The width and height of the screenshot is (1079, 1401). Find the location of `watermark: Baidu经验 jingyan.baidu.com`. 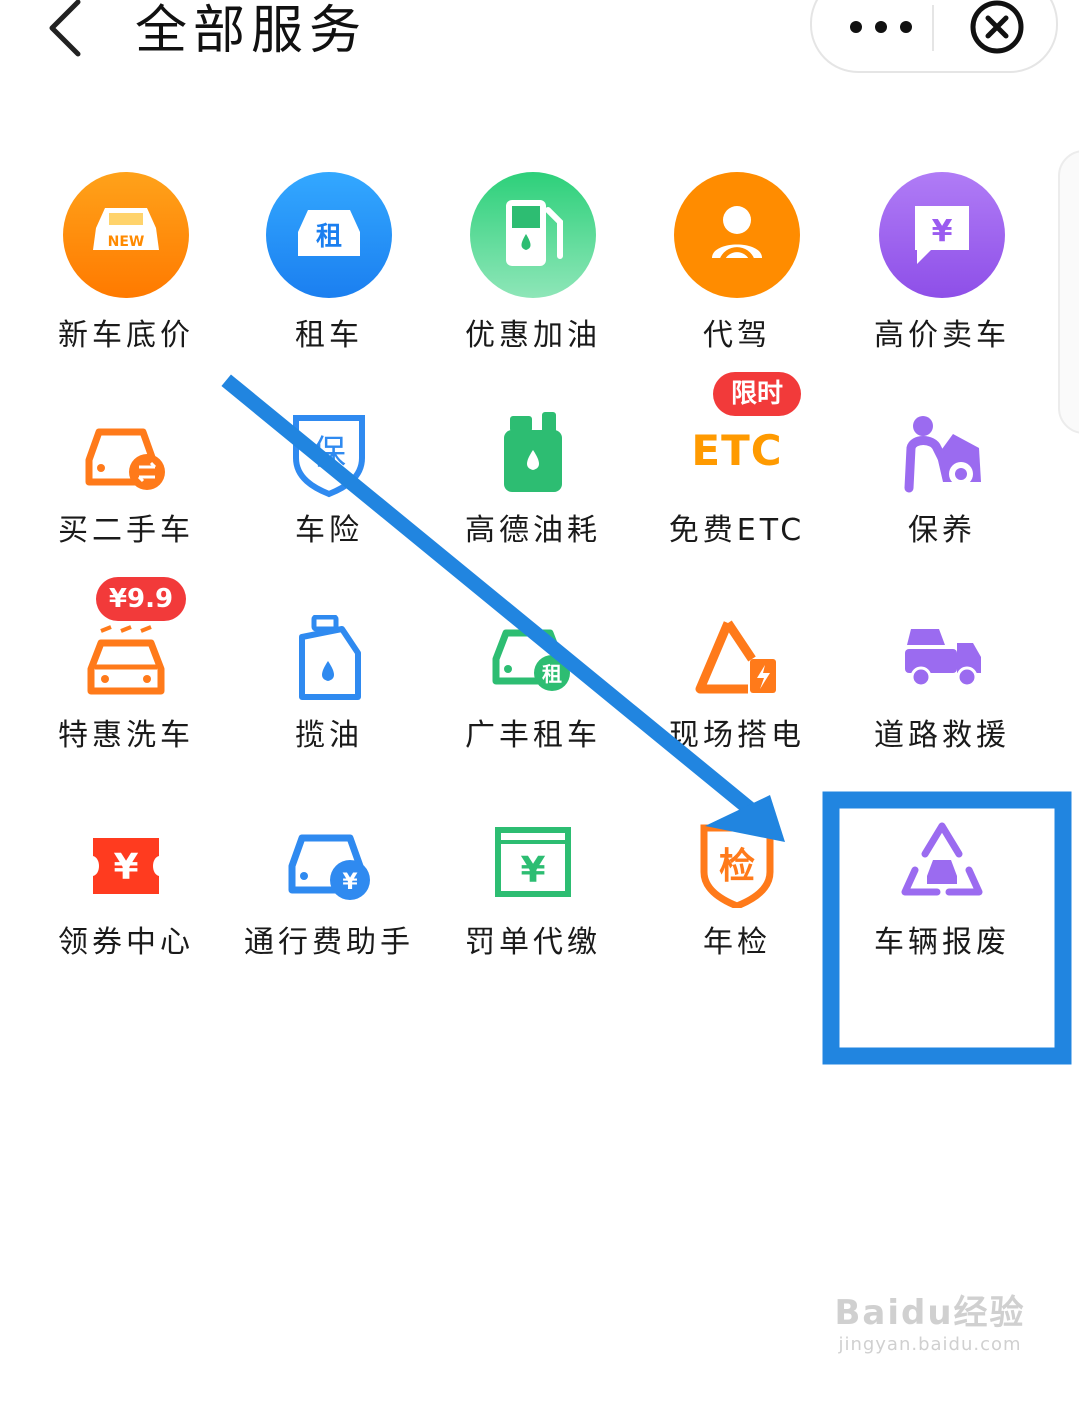

watermark: Baidu经验 jingyan.baidu.com is located at coordinates (930, 1335).